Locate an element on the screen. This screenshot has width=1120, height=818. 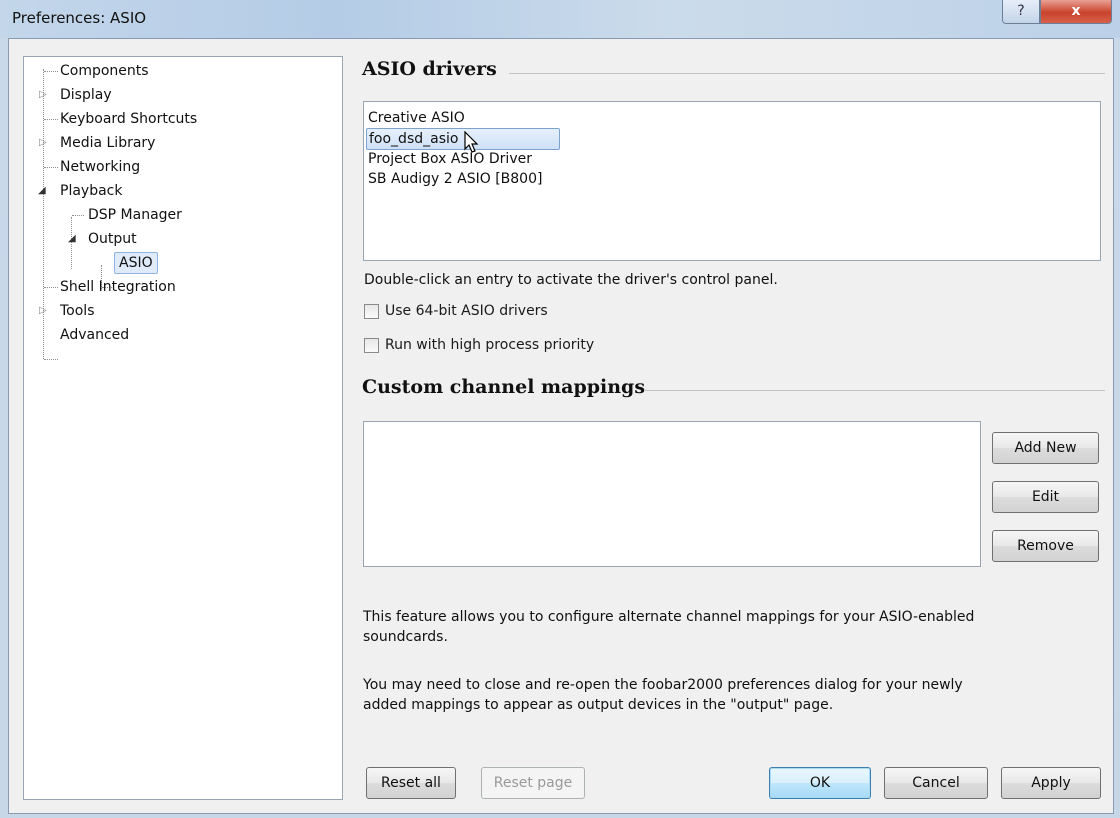
tree-item-advanced: Advanced is located at coordinates (94, 335).